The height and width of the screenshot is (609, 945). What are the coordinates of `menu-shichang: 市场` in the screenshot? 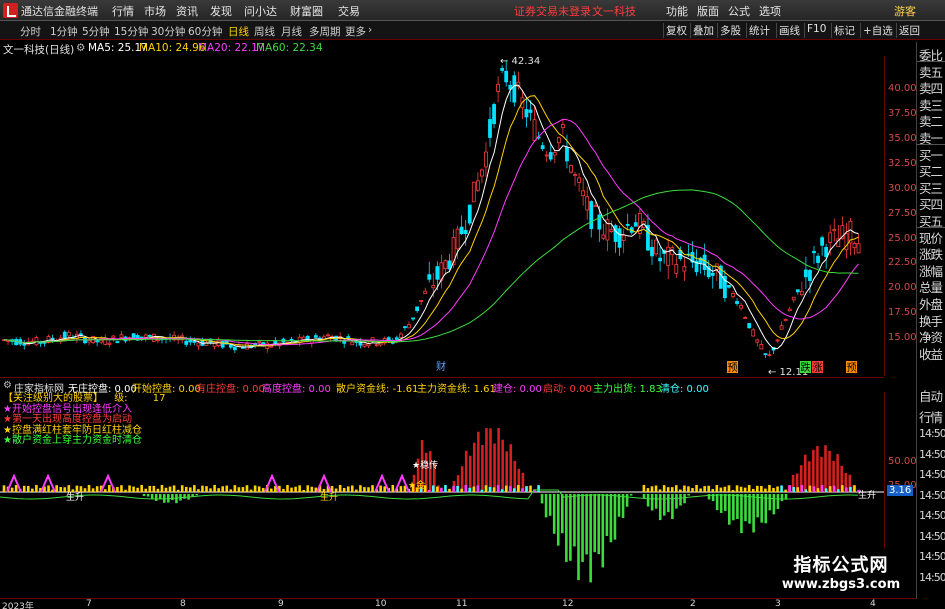 It's located at (155, 11).